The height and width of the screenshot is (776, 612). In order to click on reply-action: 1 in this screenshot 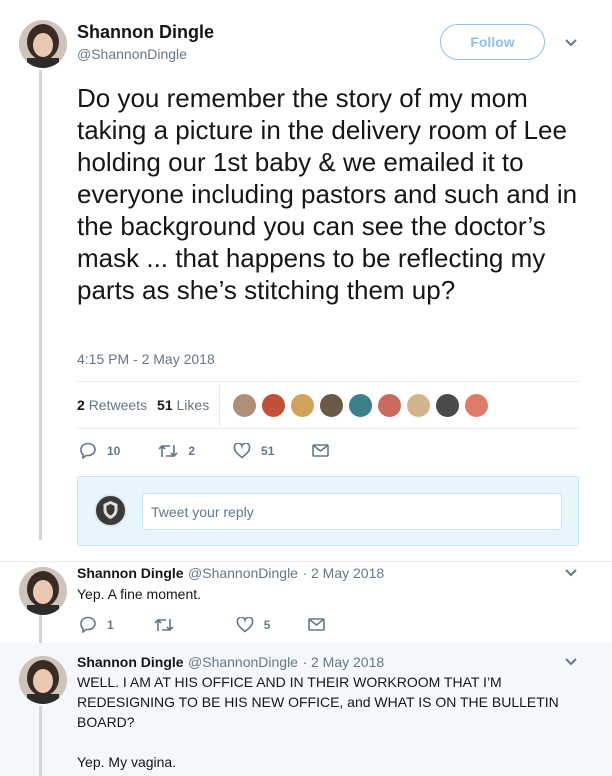, I will do `click(96, 624)`.